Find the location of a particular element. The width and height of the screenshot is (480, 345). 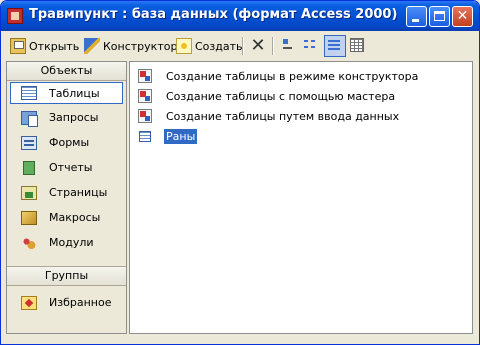

sidebar-item-modules: Модули is located at coordinates (66, 242).